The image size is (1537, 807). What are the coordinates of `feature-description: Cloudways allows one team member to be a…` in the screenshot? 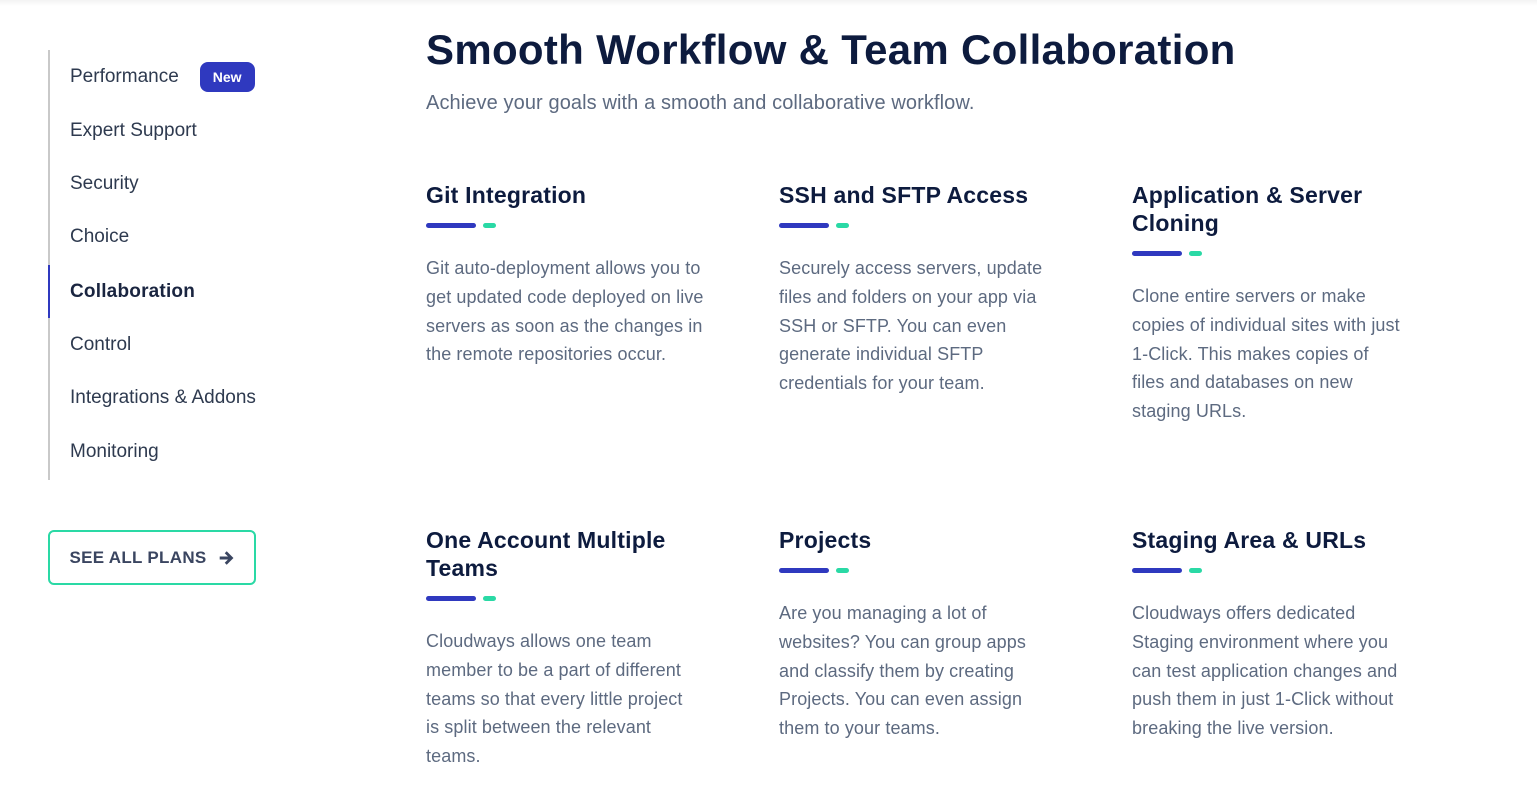 It's located at (554, 699).